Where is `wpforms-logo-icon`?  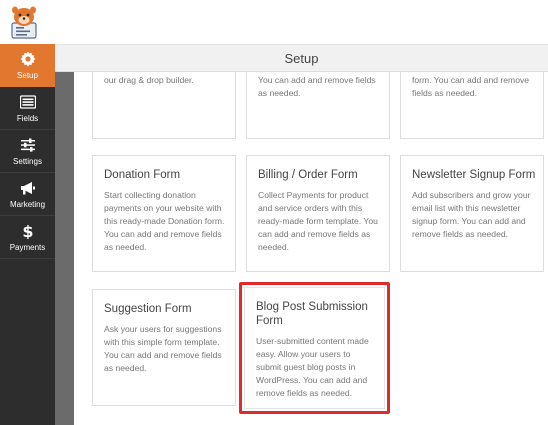
wpforms-logo-icon is located at coordinates (24, 22).